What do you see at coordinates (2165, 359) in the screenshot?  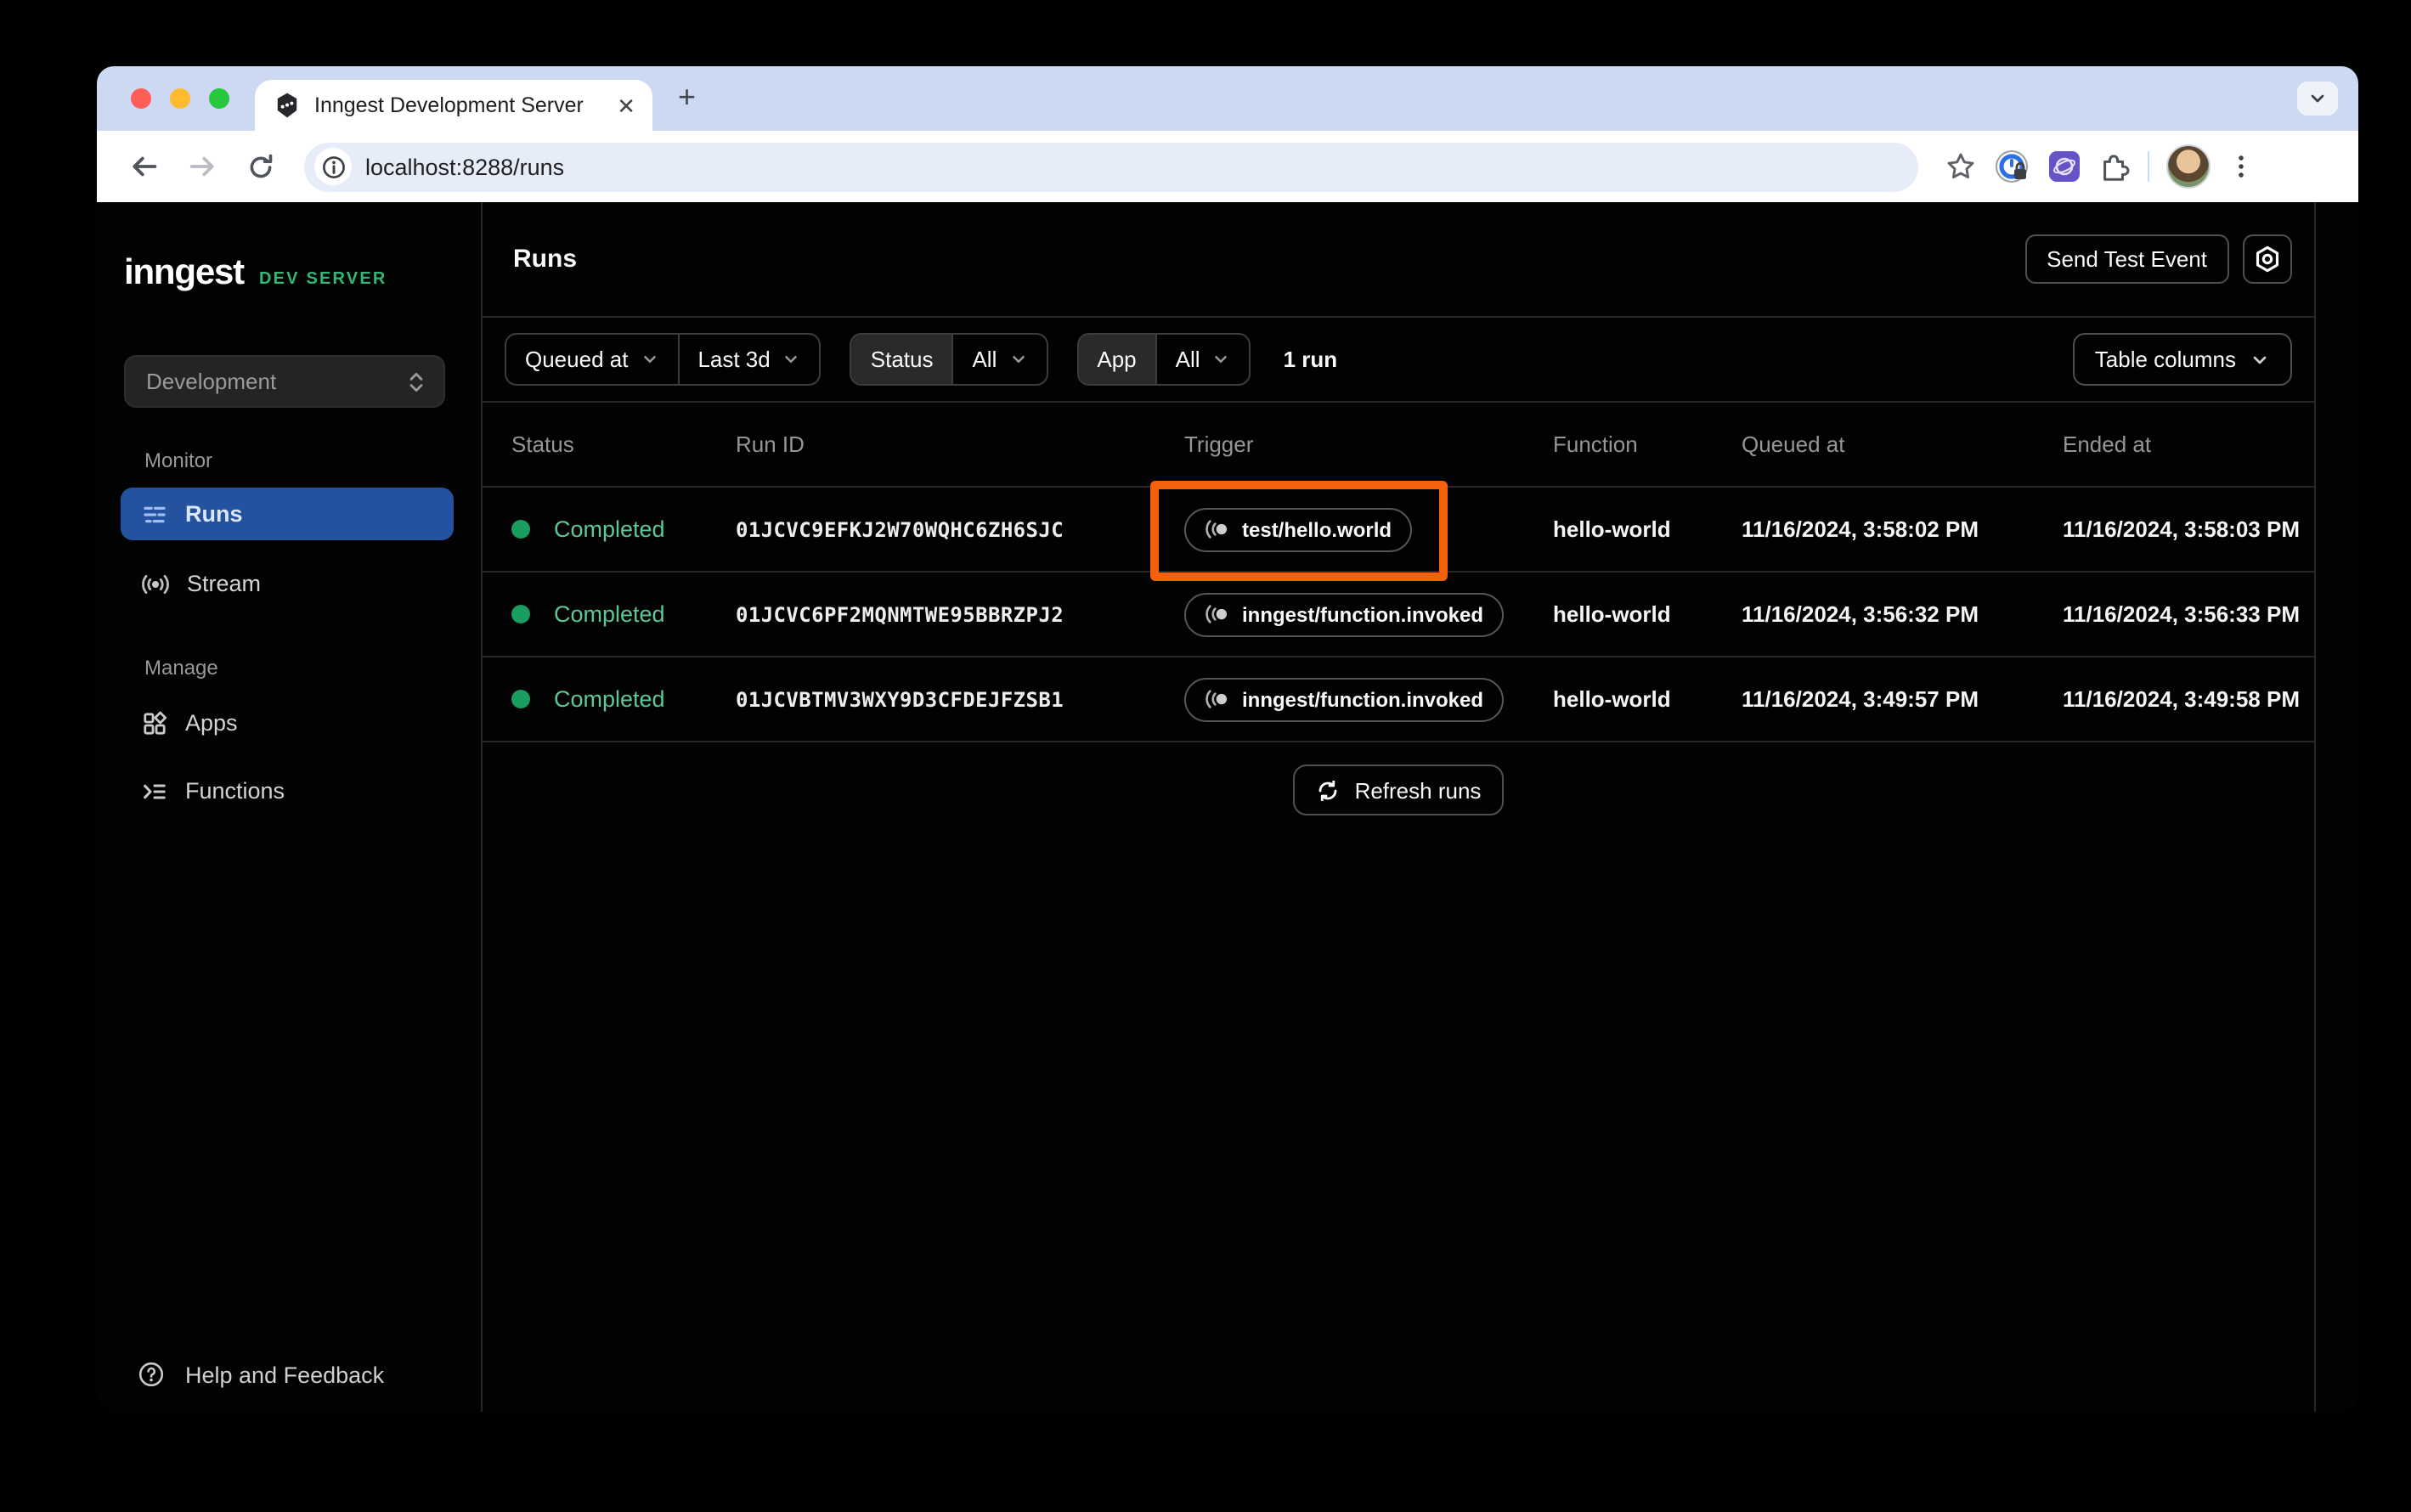 I see `table-columns-label: Table columns` at bounding box center [2165, 359].